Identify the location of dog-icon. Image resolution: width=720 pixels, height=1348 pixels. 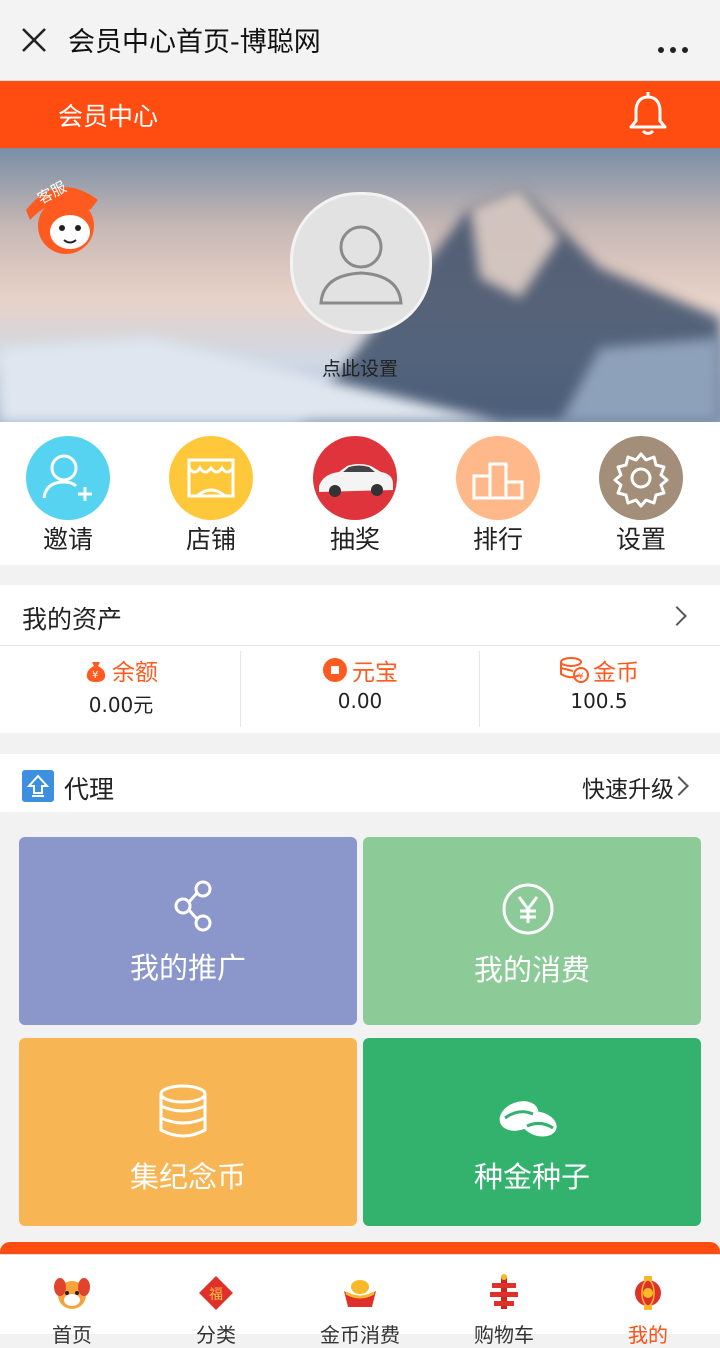
(72, 1293).